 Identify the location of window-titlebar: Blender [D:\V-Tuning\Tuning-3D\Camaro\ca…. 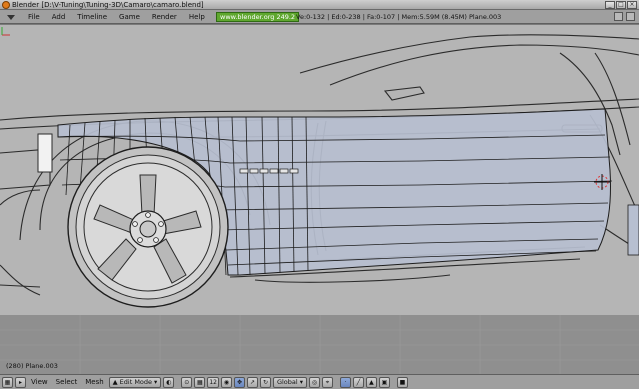
(319, 5).